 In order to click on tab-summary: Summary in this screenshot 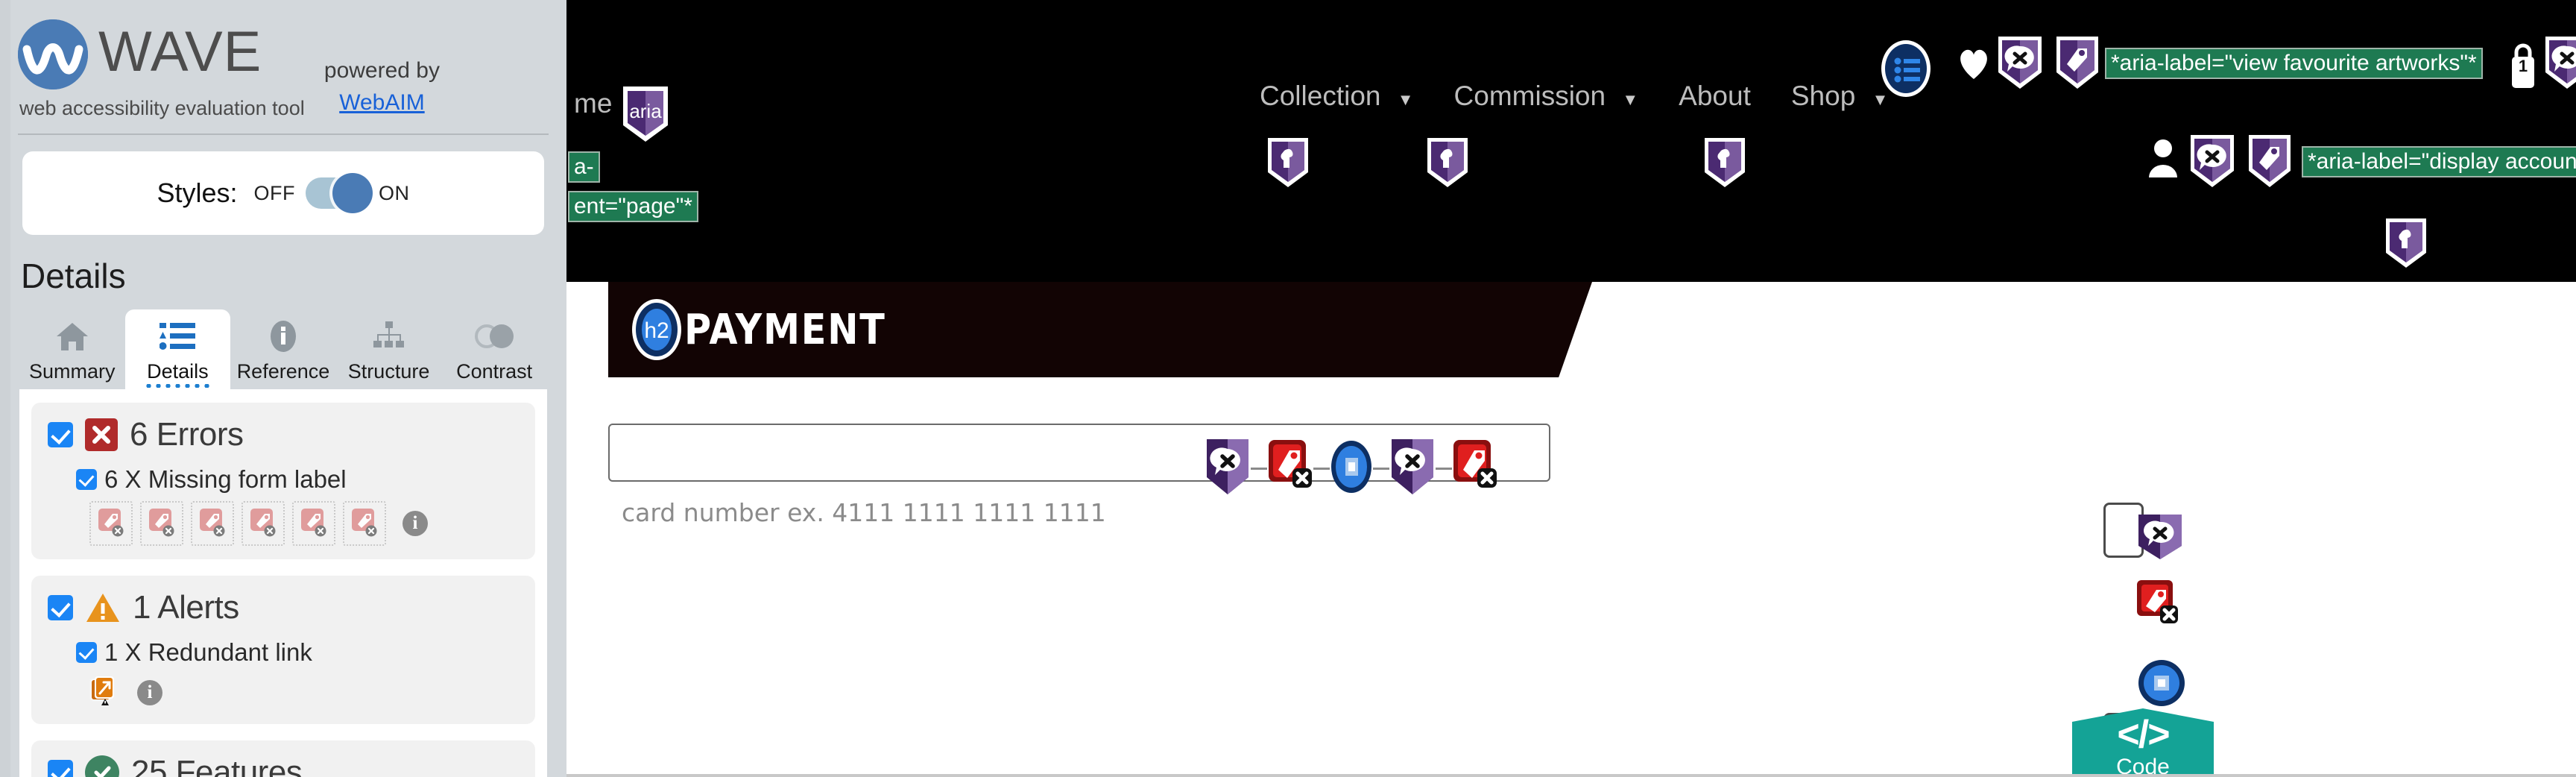, I will do `click(72, 349)`.